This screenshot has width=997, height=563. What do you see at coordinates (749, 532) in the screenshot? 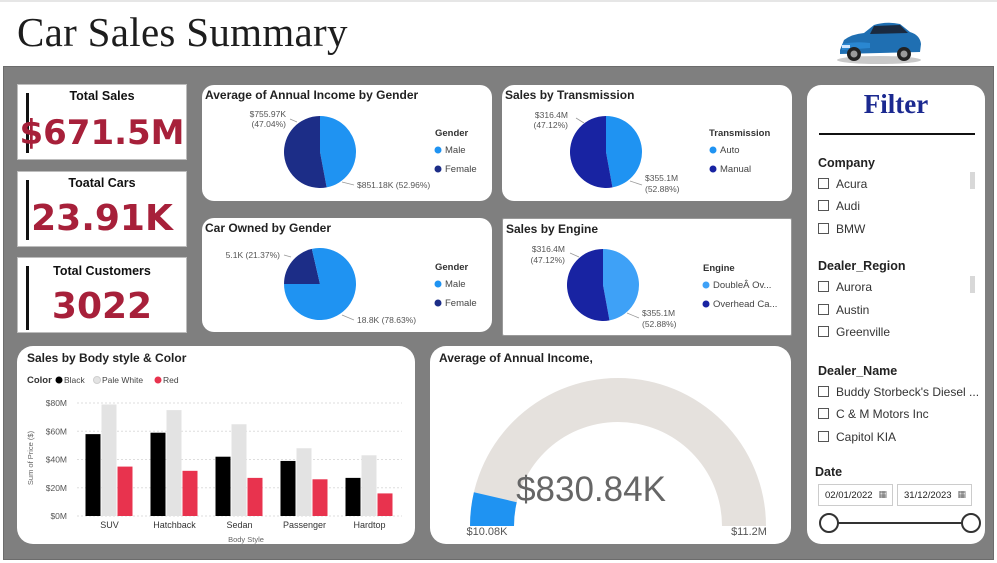
I see `gauge-max: $11.2M` at bounding box center [749, 532].